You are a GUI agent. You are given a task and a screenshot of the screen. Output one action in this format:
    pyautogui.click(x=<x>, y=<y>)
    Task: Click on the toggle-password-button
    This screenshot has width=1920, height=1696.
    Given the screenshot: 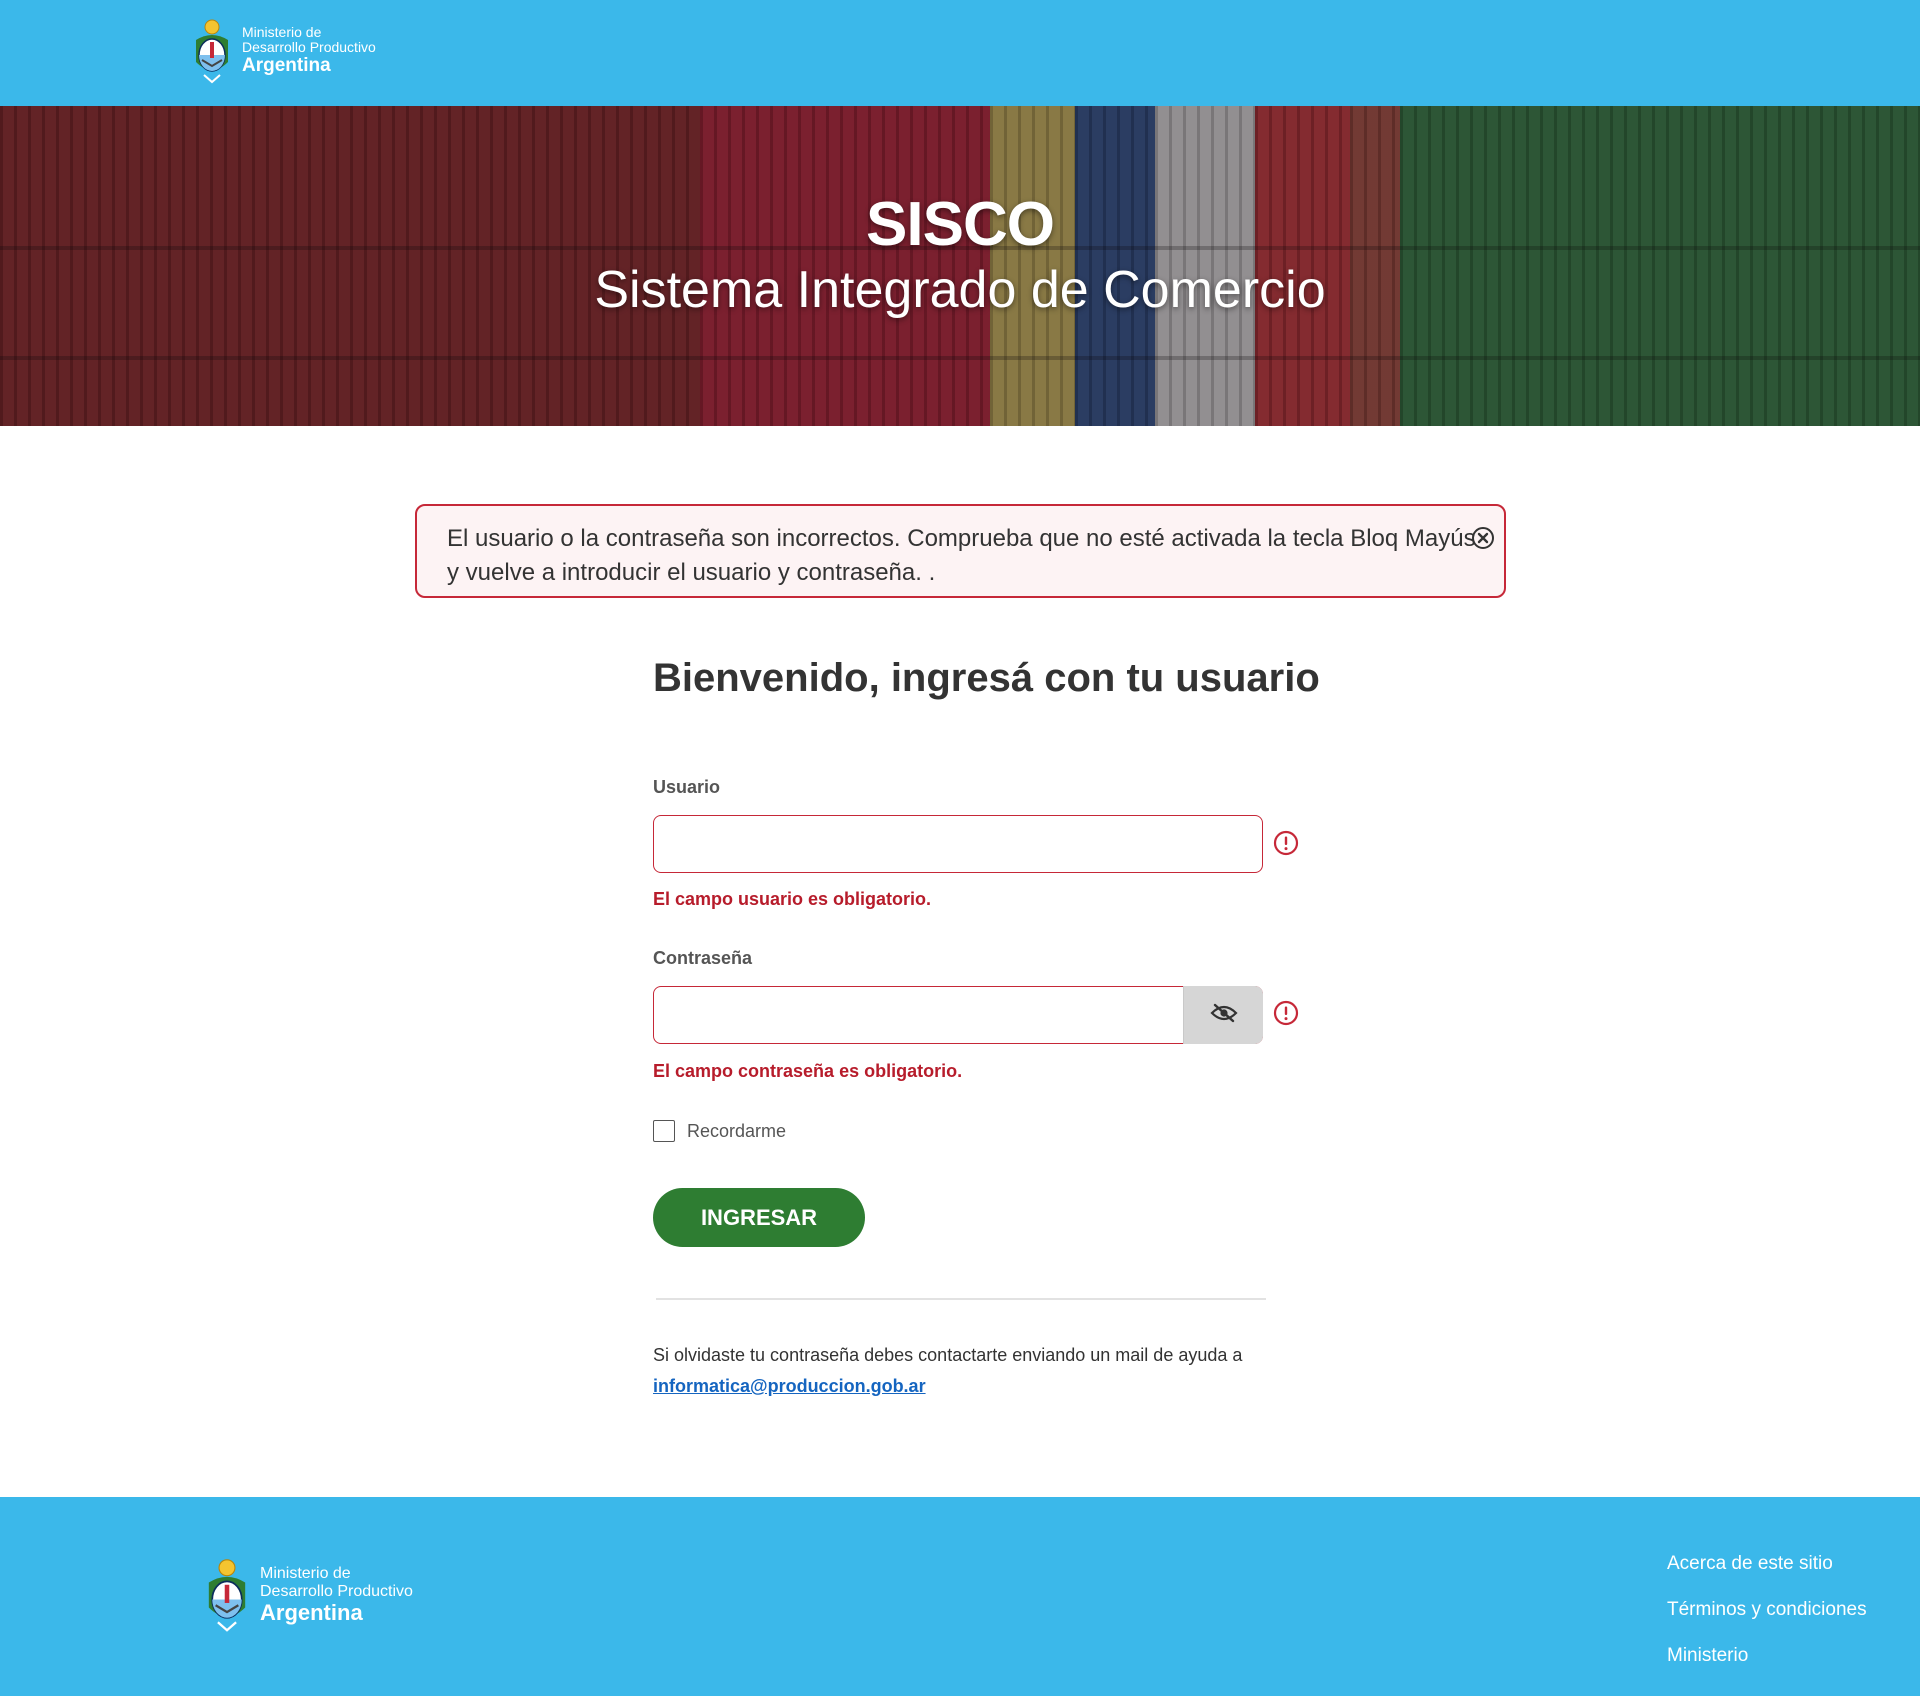 What is the action you would take?
    pyautogui.click(x=1223, y=1015)
    